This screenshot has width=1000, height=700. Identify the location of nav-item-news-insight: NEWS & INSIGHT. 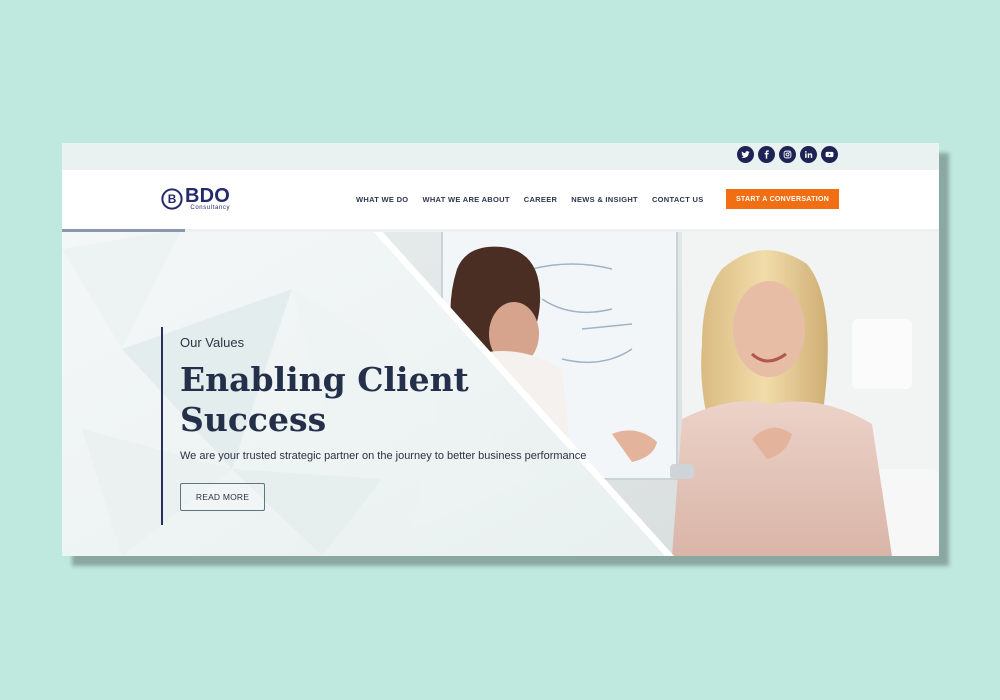
(604, 199).